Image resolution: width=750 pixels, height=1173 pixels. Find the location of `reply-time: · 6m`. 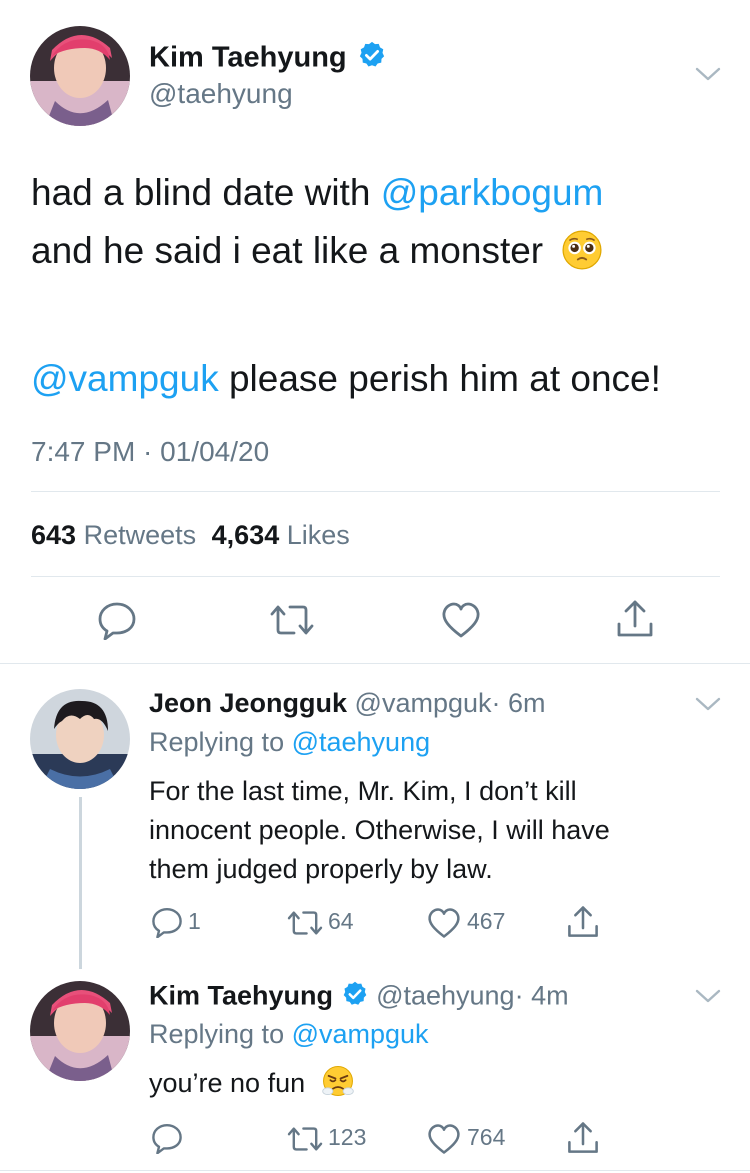

reply-time: · 6m is located at coordinates (519, 703).